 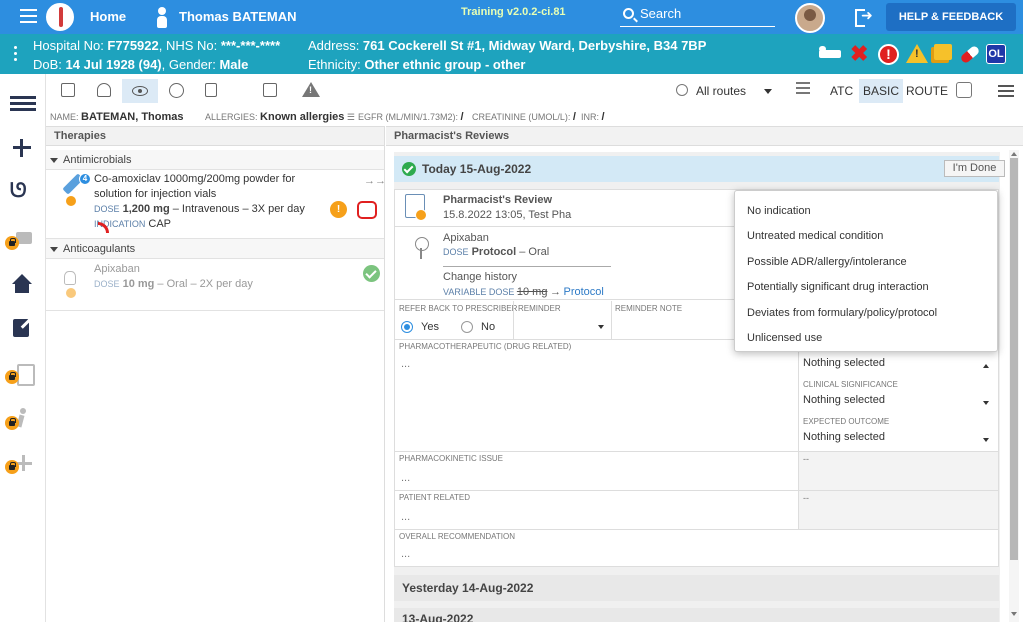 What do you see at coordinates (434, 497) in the screenshot?
I see `patient-label: PATIENT RELATED` at bounding box center [434, 497].